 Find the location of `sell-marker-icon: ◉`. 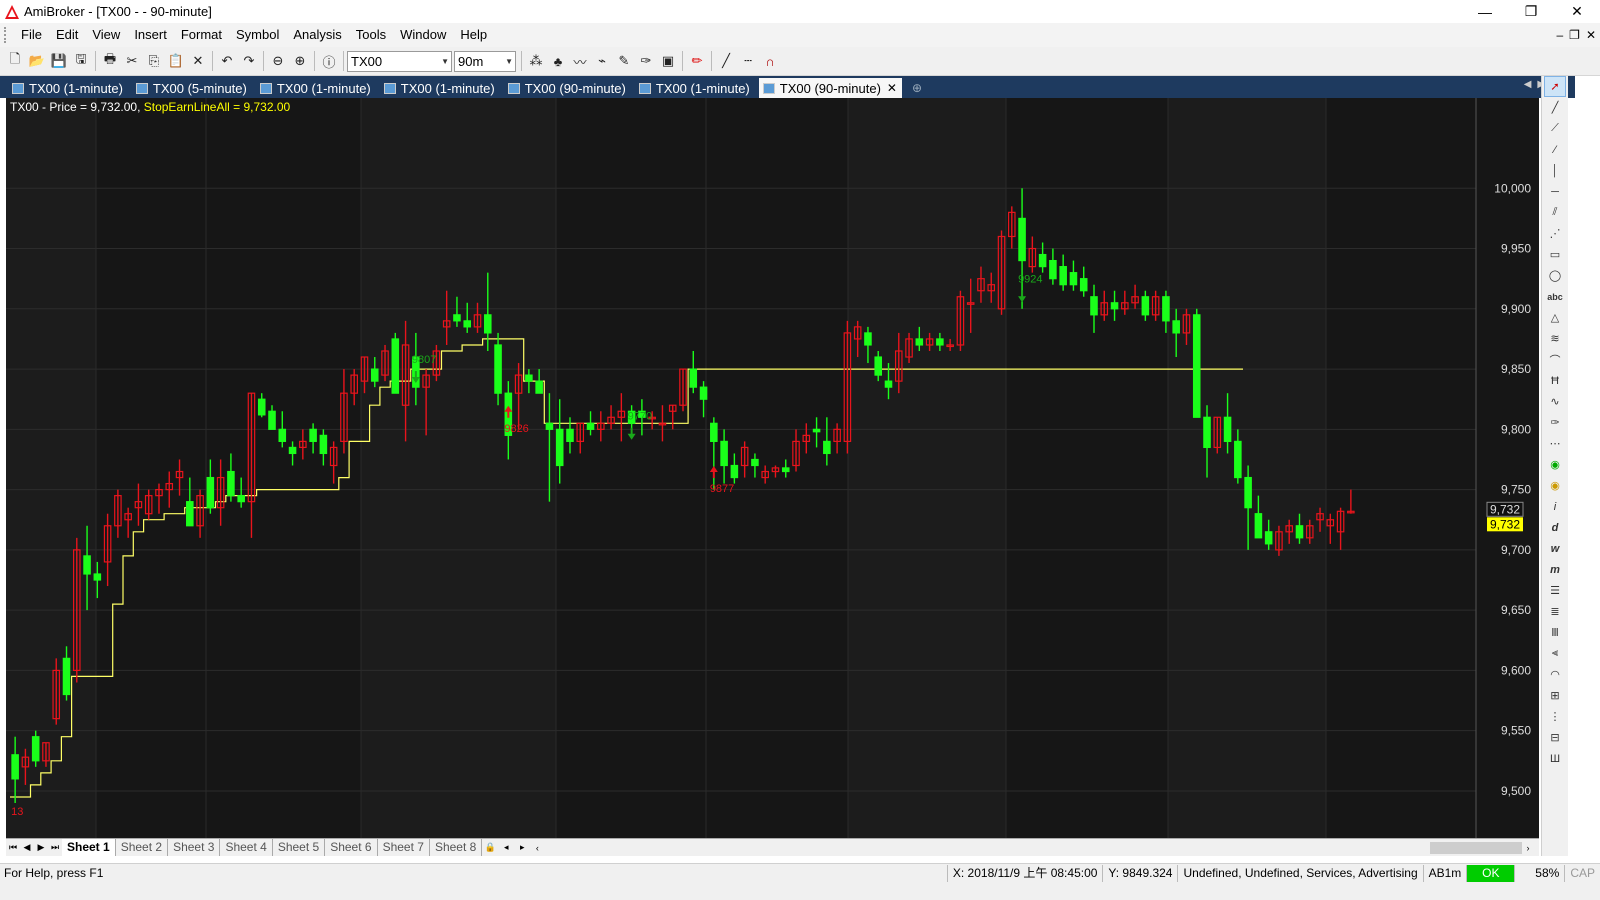

sell-marker-icon: ◉ is located at coordinates (1555, 485).